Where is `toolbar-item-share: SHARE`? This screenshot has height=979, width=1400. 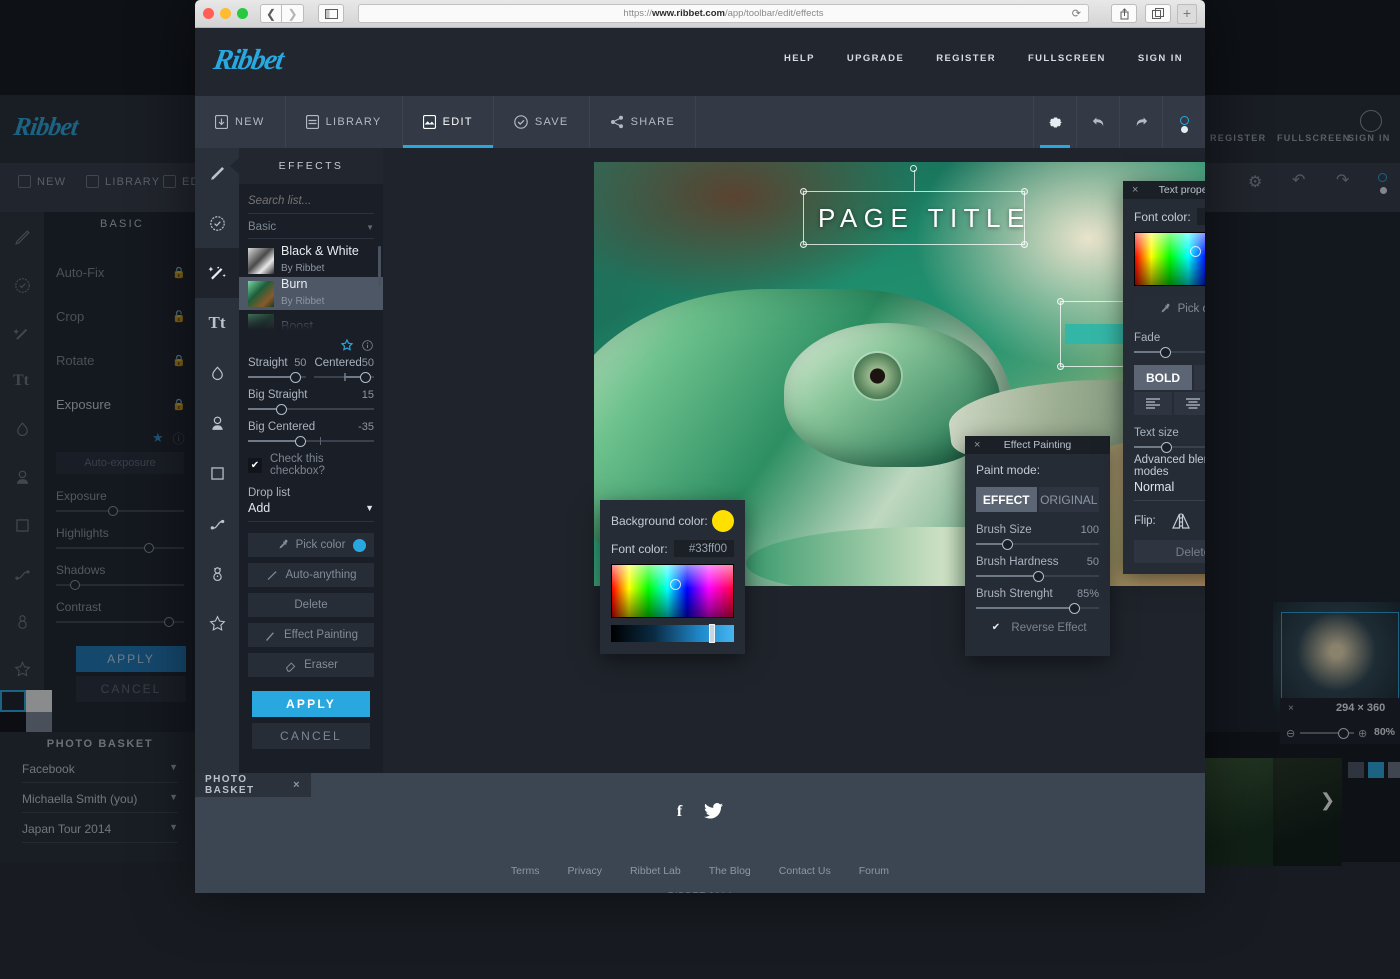
toolbar-item-share: SHARE is located at coordinates (643, 122).